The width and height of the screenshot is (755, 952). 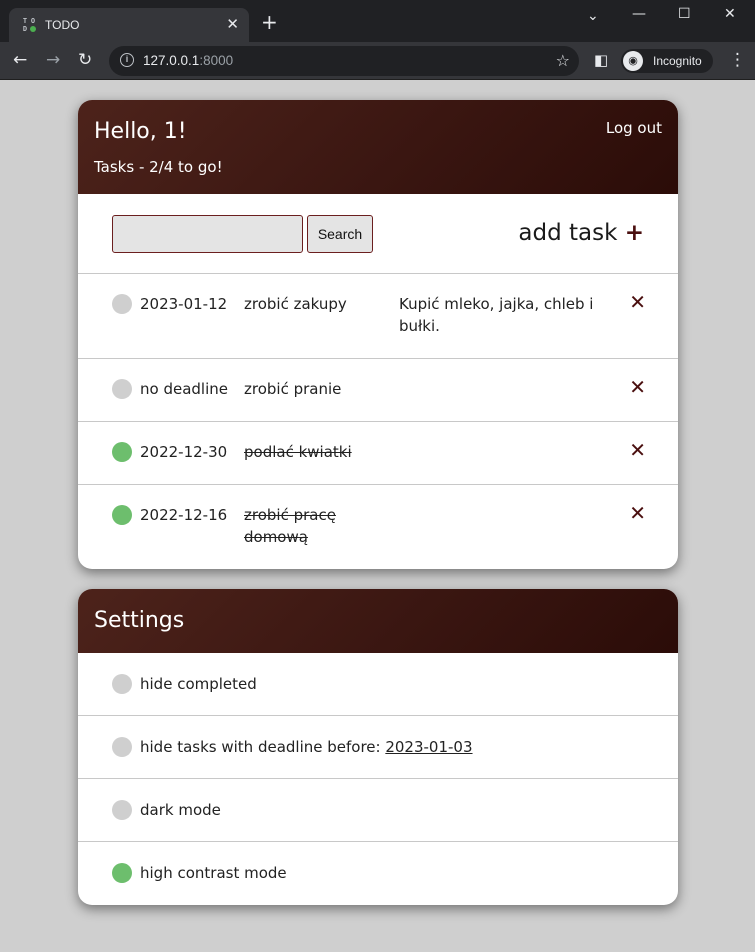 What do you see at coordinates (33, 29) in the screenshot?
I see `favicon-dot` at bounding box center [33, 29].